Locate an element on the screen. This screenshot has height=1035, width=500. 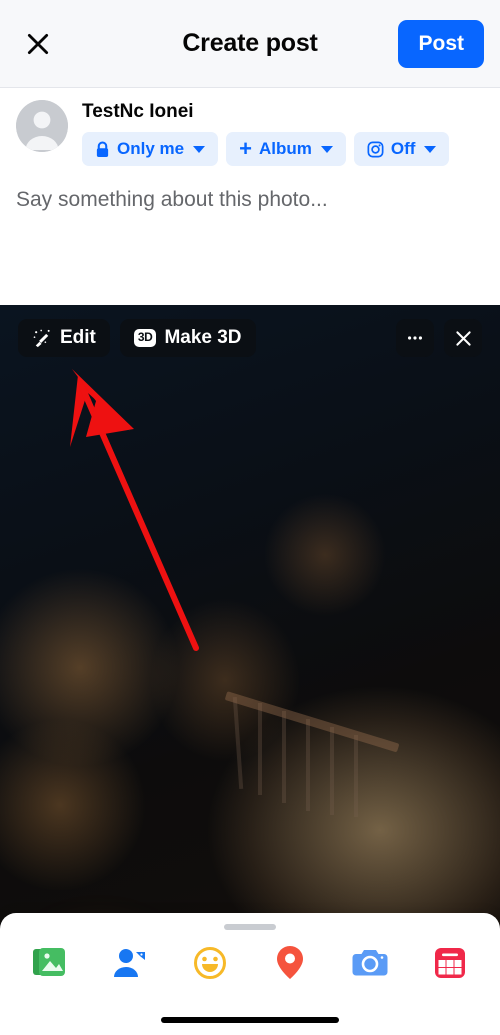
header-bar: Create post Post is located at coordinates (250, 44).